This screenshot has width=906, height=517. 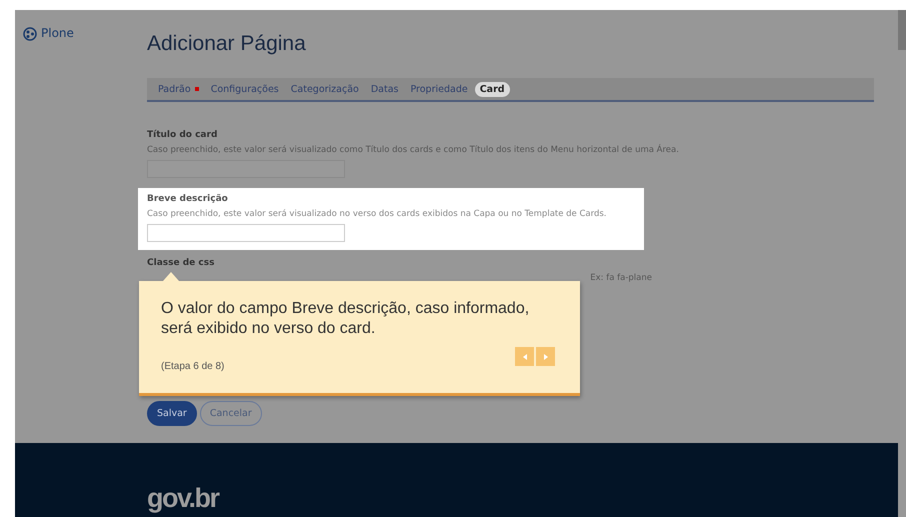 What do you see at coordinates (30, 34) in the screenshot?
I see `plone-logo-icon` at bounding box center [30, 34].